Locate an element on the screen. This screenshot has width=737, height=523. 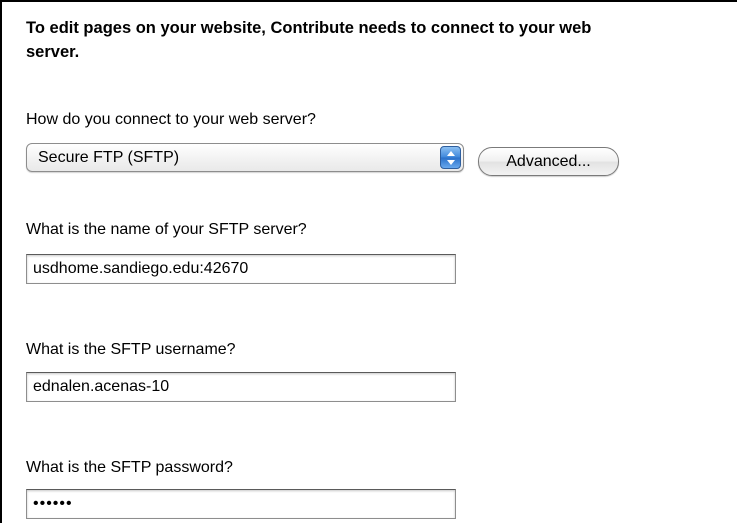
intro-line-2: server. is located at coordinates (53, 52).